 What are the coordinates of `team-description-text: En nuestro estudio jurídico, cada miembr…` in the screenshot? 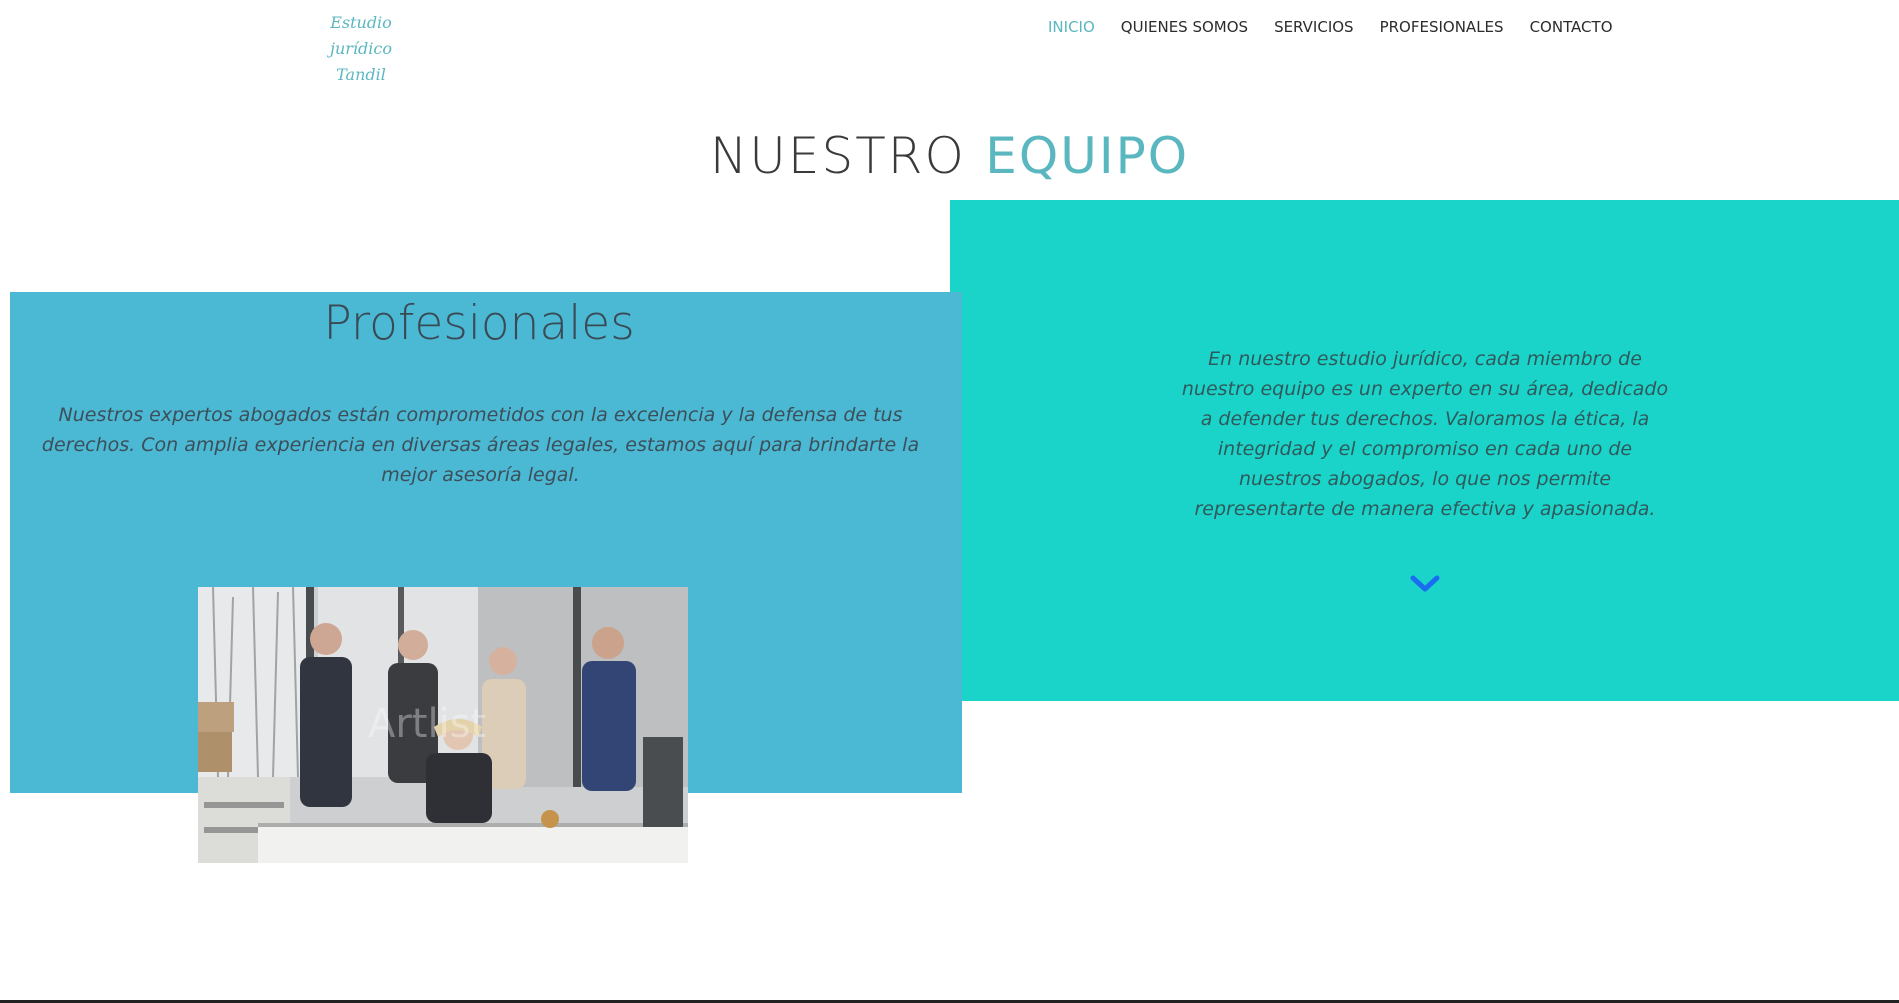 It's located at (1425, 434).